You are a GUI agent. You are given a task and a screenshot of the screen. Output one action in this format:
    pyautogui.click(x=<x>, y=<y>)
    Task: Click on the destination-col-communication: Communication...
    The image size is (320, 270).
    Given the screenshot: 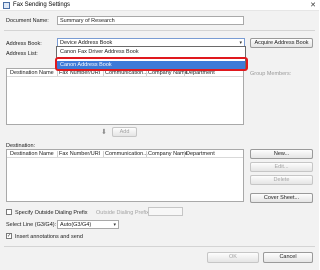 What is the action you would take?
    pyautogui.click(x=126, y=154)
    